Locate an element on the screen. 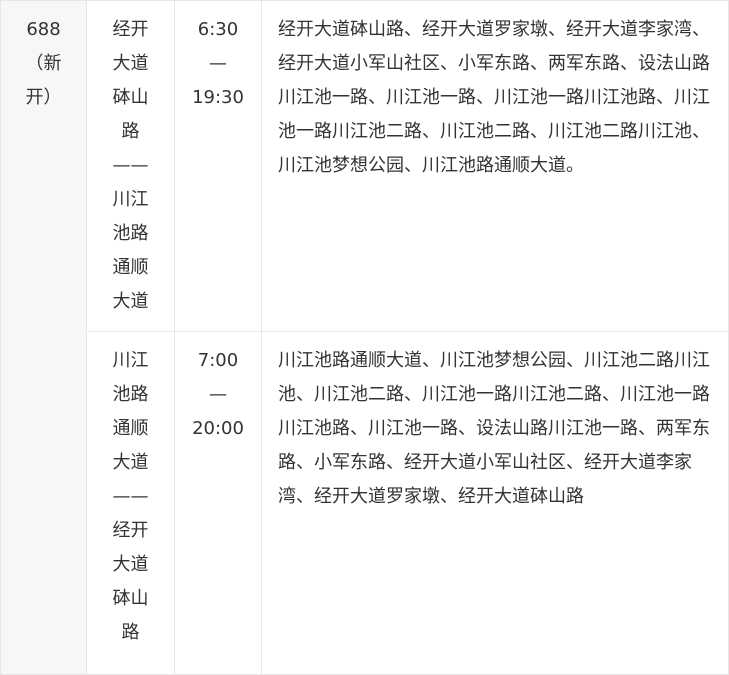 Image resolution: width=729 pixels, height=675 pixels. direction-text: 川江 池路 通顺 大道 —— 经开 大道 砵山 路 is located at coordinates (130, 497).